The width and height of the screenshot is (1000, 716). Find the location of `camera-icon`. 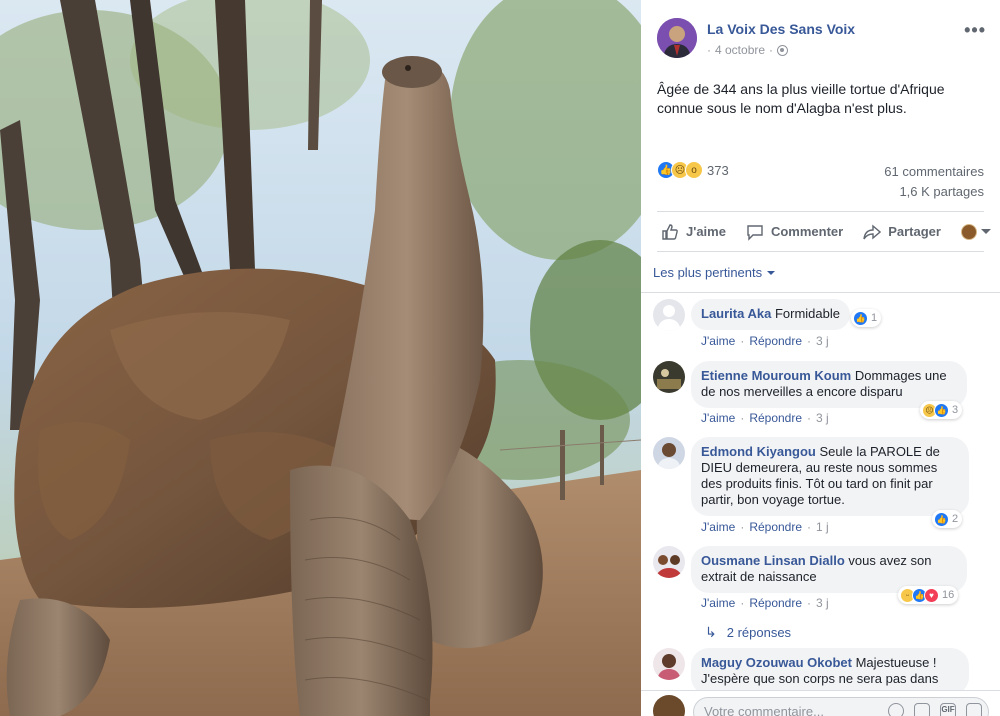

camera-icon is located at coordinates (922, 709).